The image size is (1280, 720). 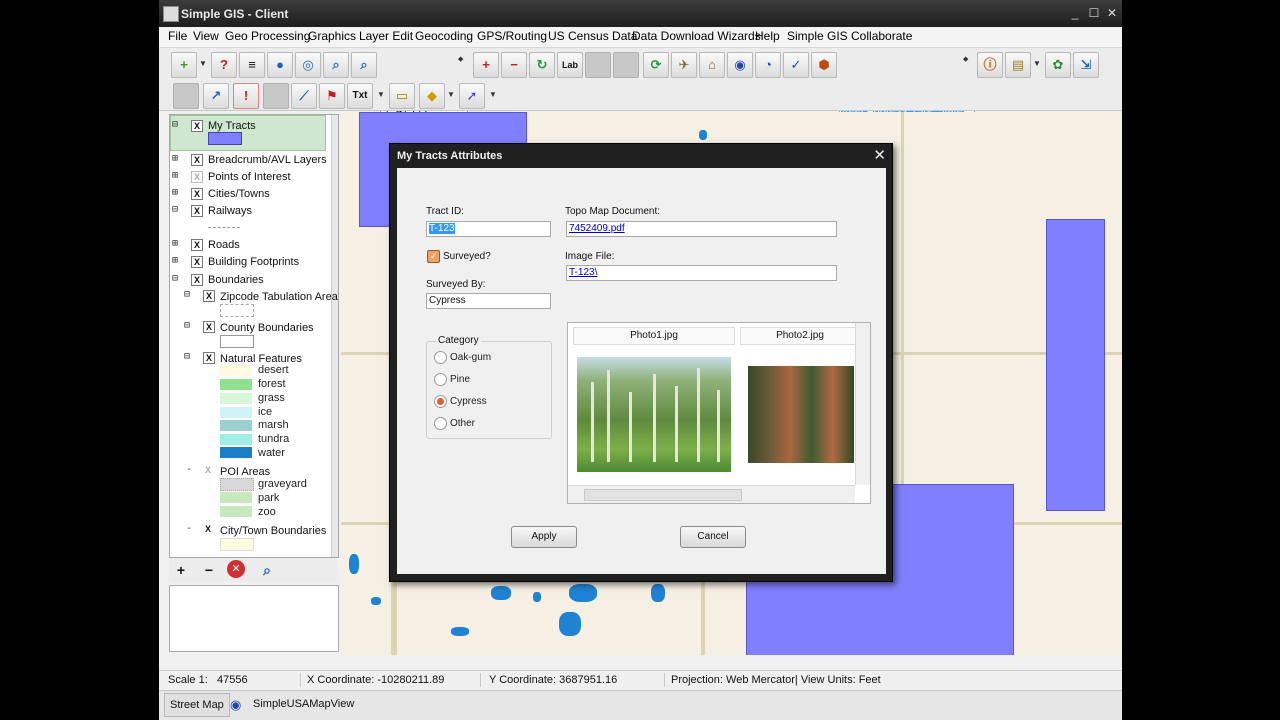 I want to click on text-tool-icon: Txt, so click(x=360, y=96).